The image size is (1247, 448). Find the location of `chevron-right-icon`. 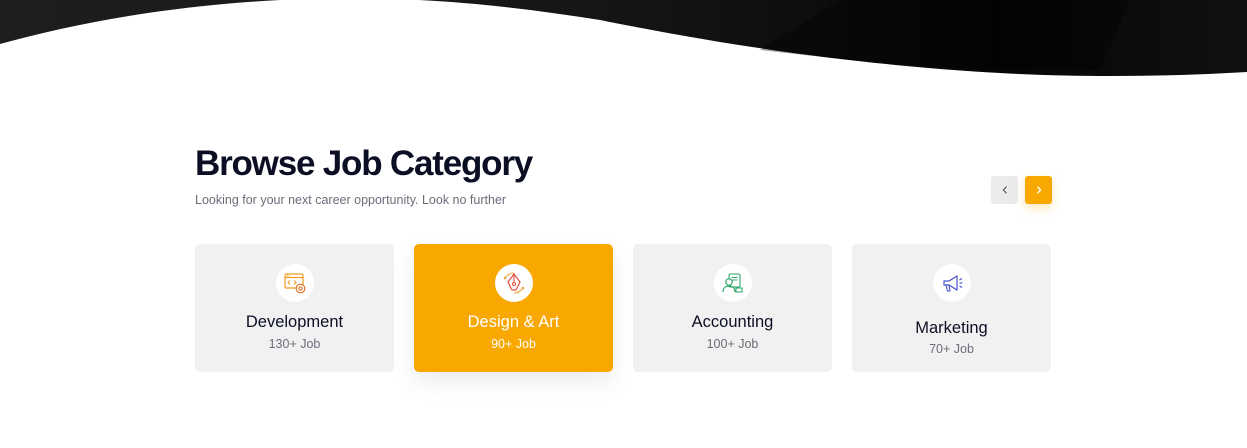

chevron-right-icon is located at coordinates (1038, 190).